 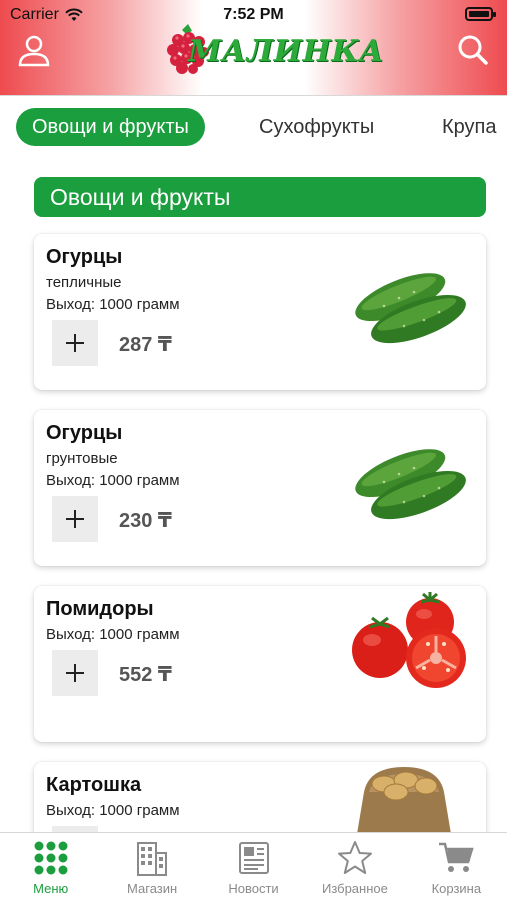 I want to click on product-price: 552 ₸, so click(x=145, y=675).